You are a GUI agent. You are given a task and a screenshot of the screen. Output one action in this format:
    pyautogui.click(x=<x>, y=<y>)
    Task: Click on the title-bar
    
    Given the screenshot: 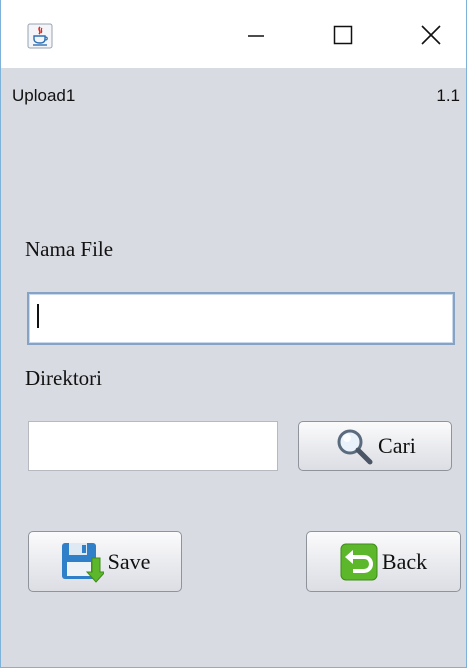 What is the action you would take?
    pyautogui.click(x=233, y=34)
    